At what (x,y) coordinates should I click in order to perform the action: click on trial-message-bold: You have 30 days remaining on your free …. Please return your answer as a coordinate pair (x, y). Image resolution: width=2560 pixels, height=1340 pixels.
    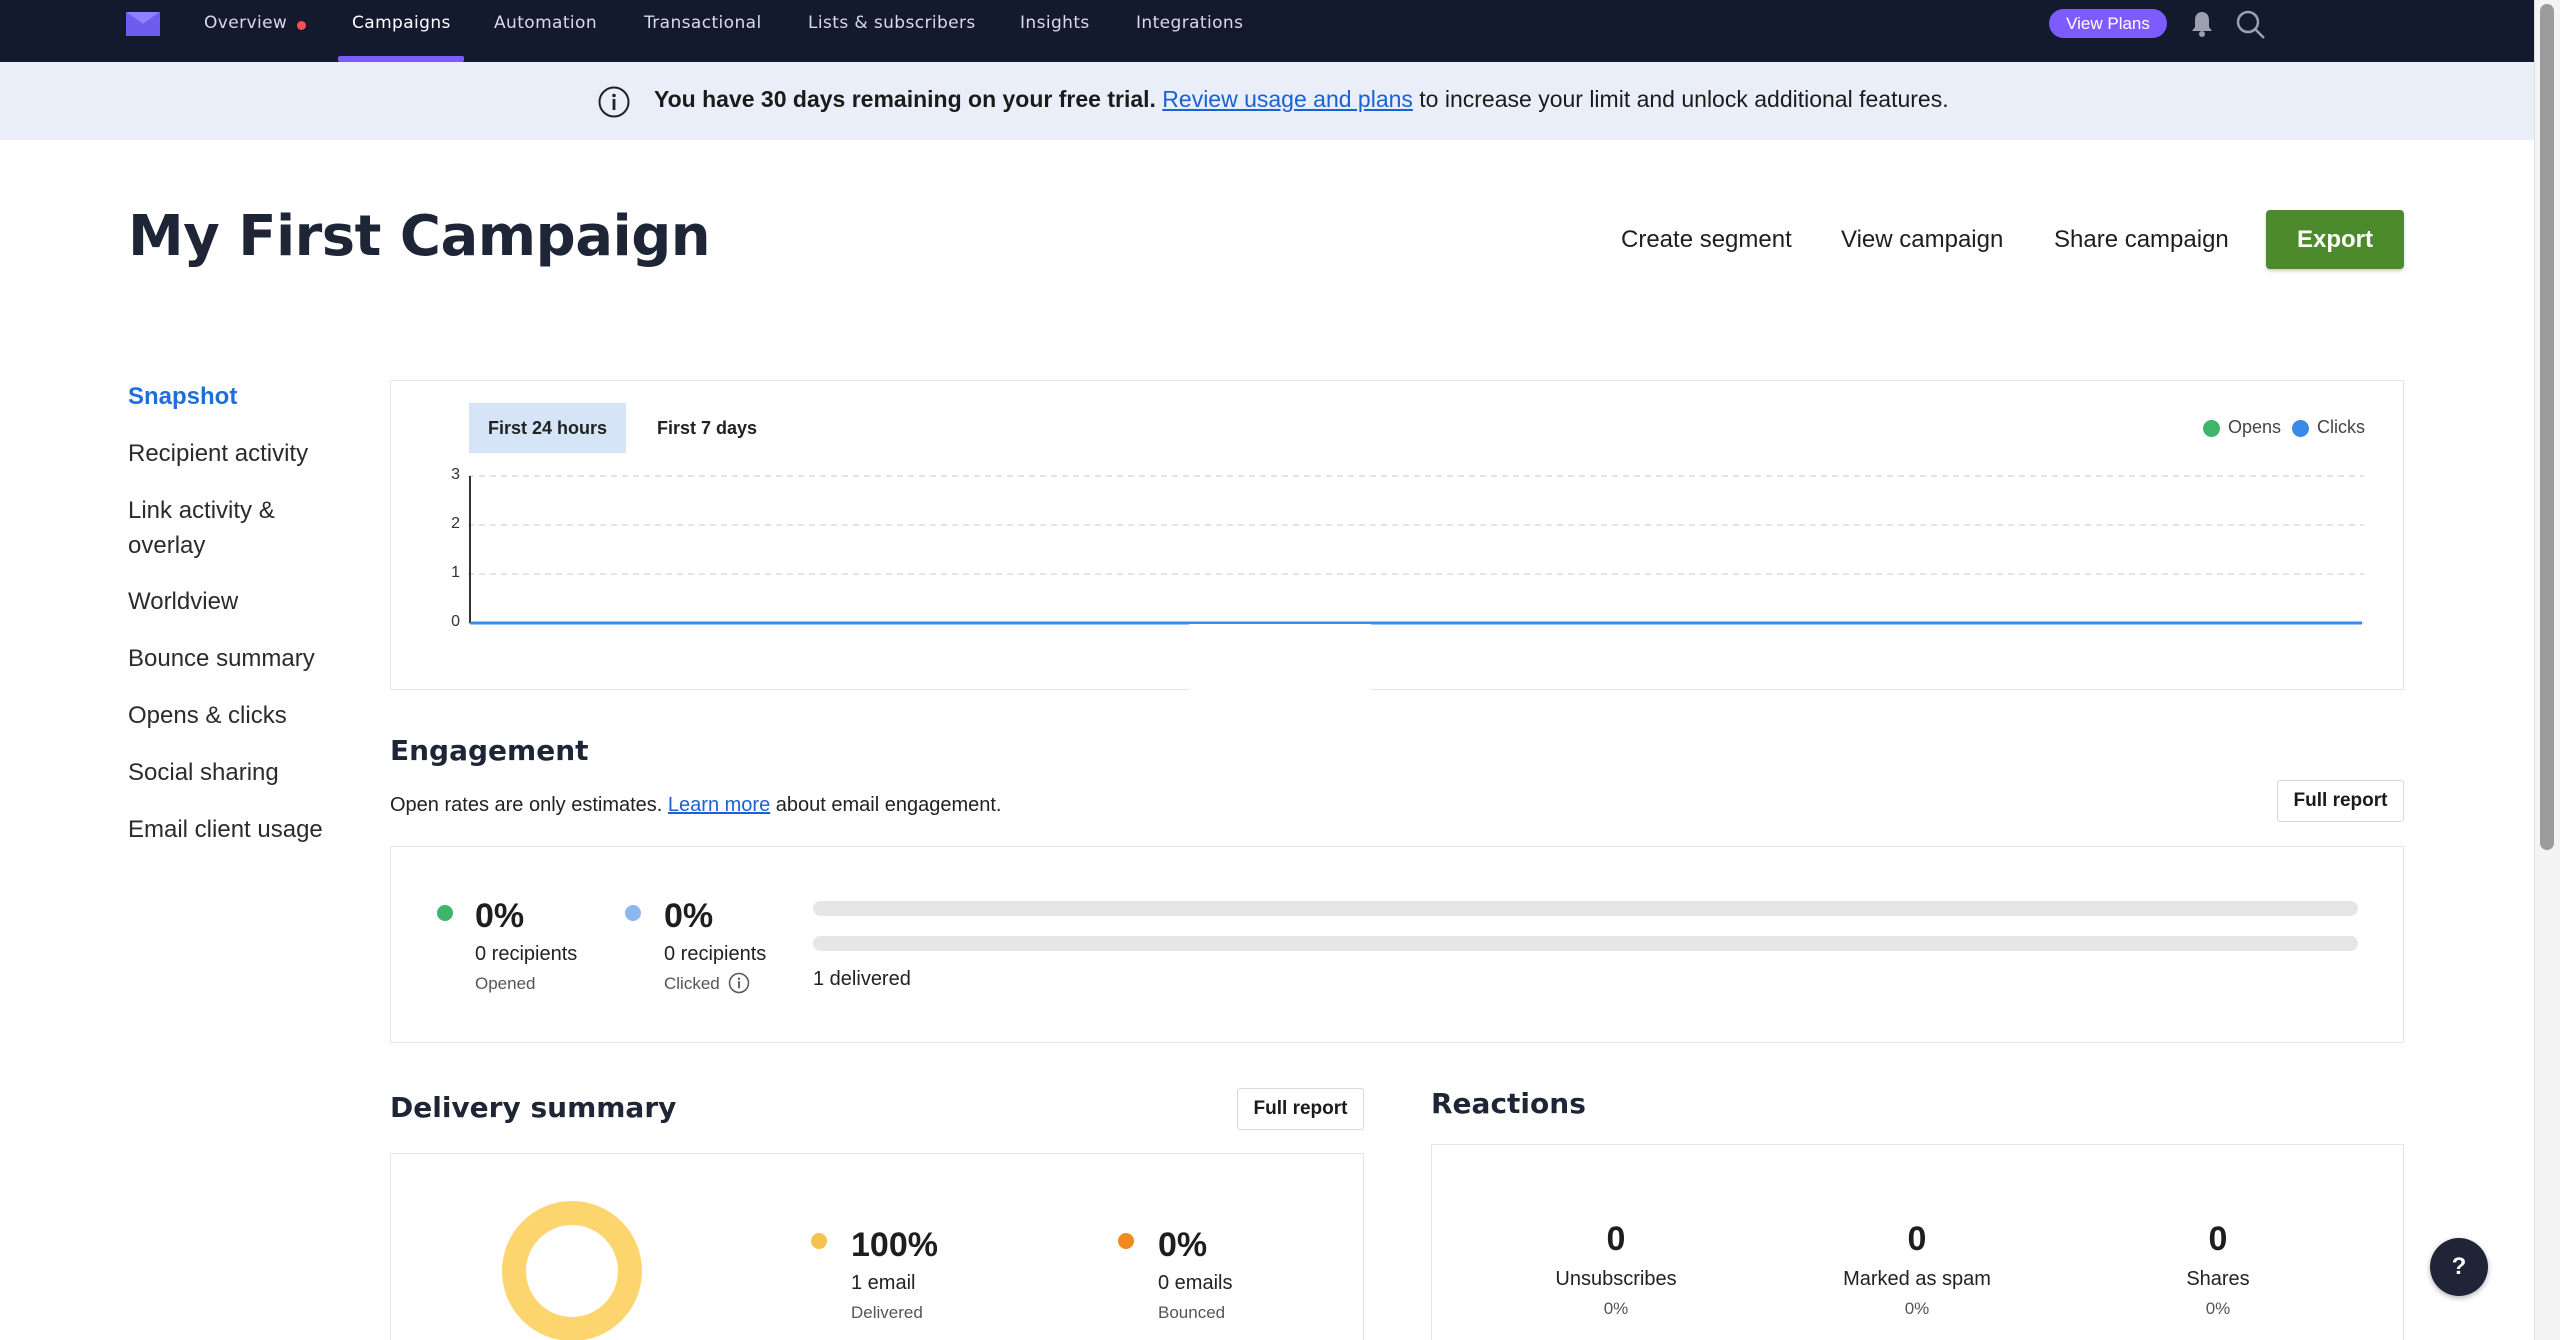
    Looking at the image, I should click on (905, 99).